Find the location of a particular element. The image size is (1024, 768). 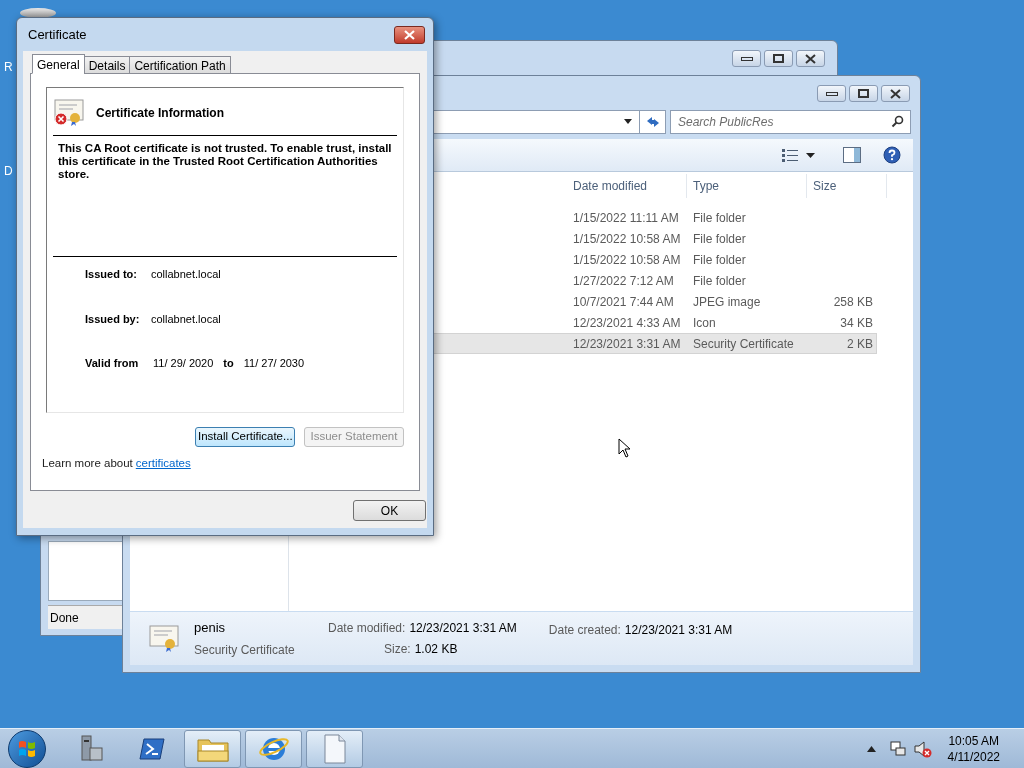

help-icon is located at coordinates (892, 155).